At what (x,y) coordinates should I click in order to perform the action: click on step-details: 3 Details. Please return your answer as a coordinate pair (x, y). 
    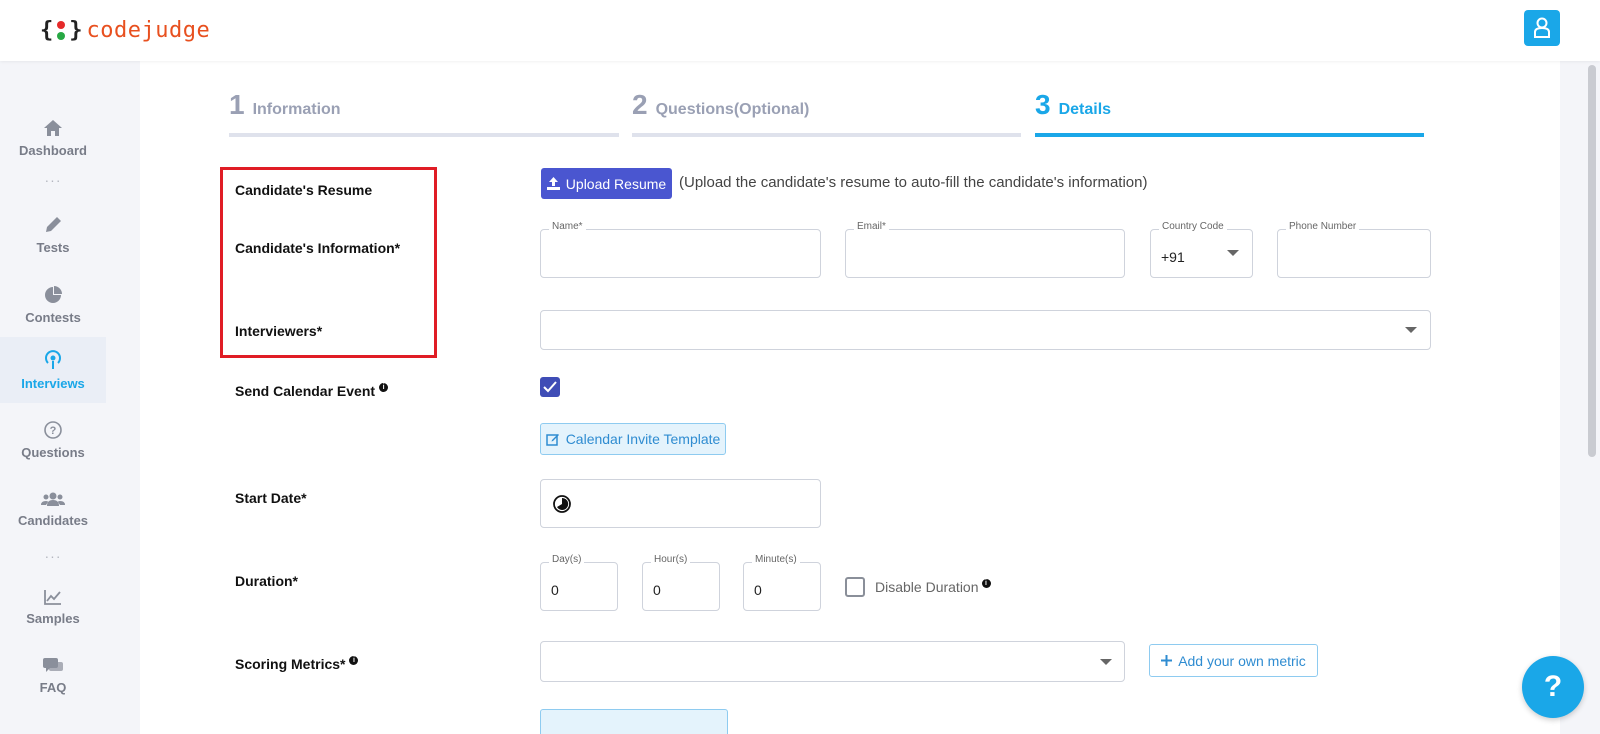
    Looking at the image, I should click on (1229, 113).